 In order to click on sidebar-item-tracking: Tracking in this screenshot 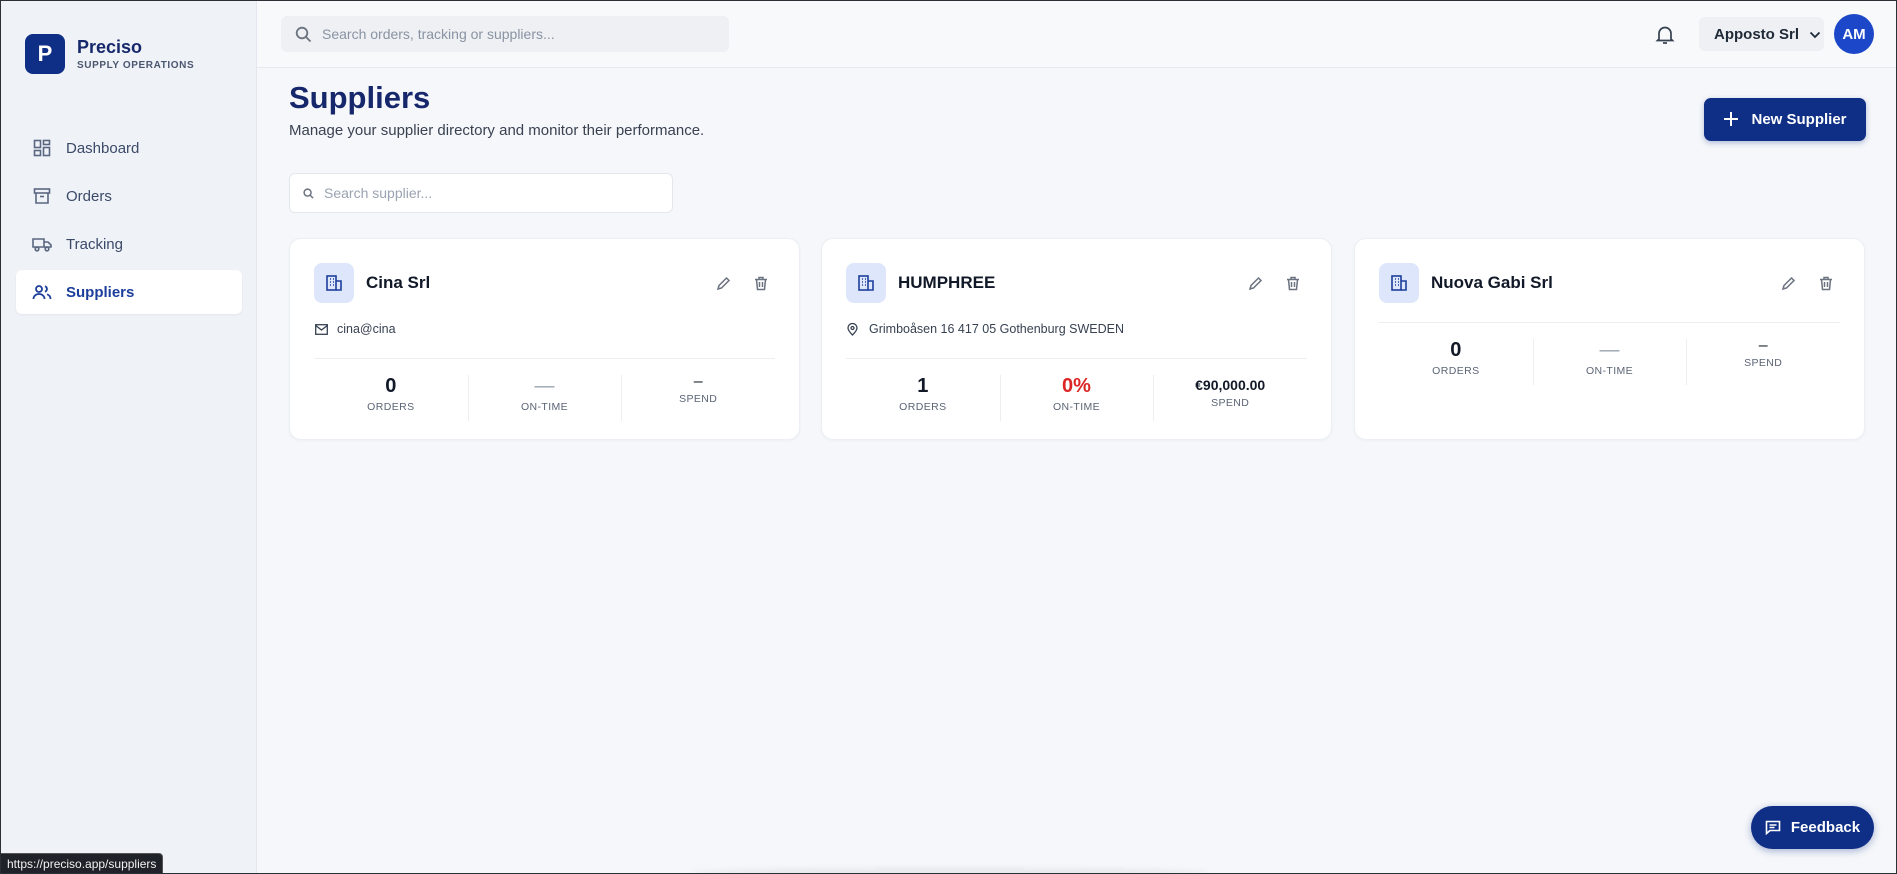, I will do `click(129, 244)`.